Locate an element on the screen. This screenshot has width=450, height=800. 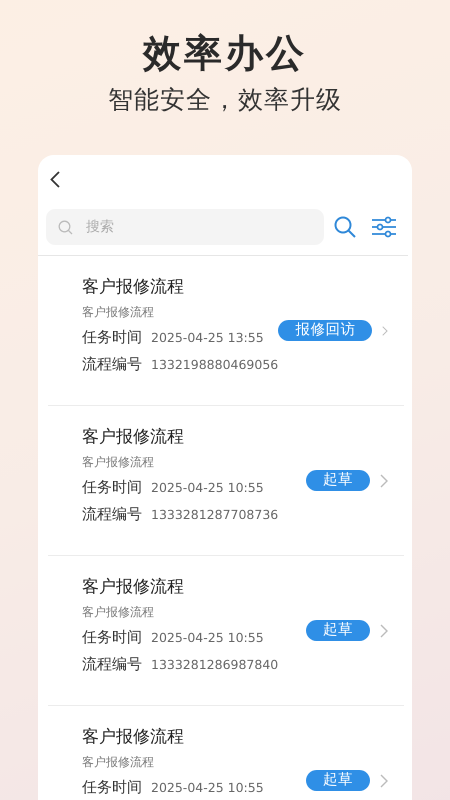
field-value: 2025-04-25 13:55 is located at coordinates (207, 337).